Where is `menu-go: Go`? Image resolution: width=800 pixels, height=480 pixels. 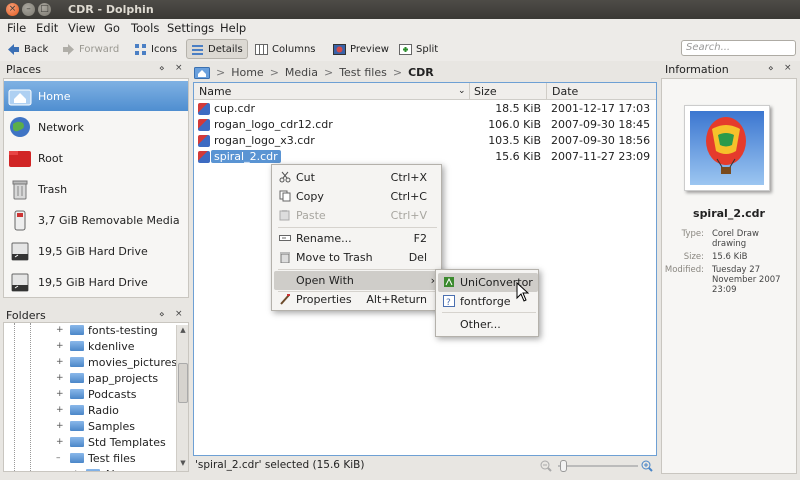 menu-go: Go is located at coordinates (112, 28).